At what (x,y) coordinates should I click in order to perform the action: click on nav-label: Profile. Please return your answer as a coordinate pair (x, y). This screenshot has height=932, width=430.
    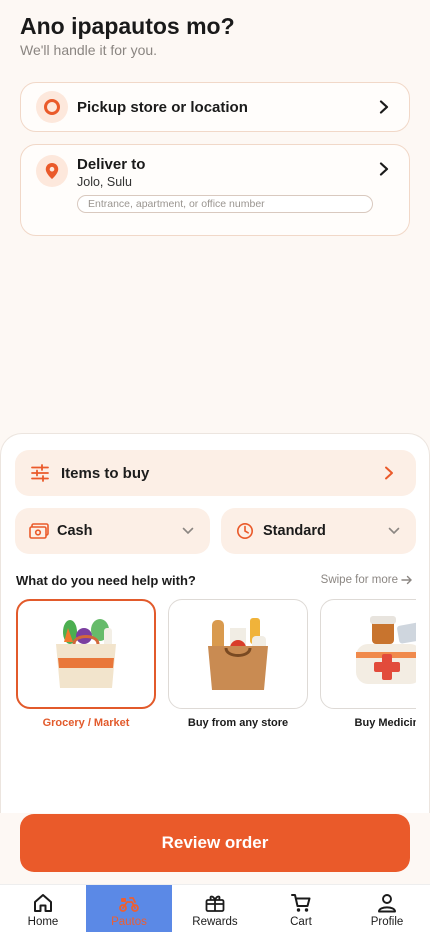
    Looking at the image, I should click on (387, 922).